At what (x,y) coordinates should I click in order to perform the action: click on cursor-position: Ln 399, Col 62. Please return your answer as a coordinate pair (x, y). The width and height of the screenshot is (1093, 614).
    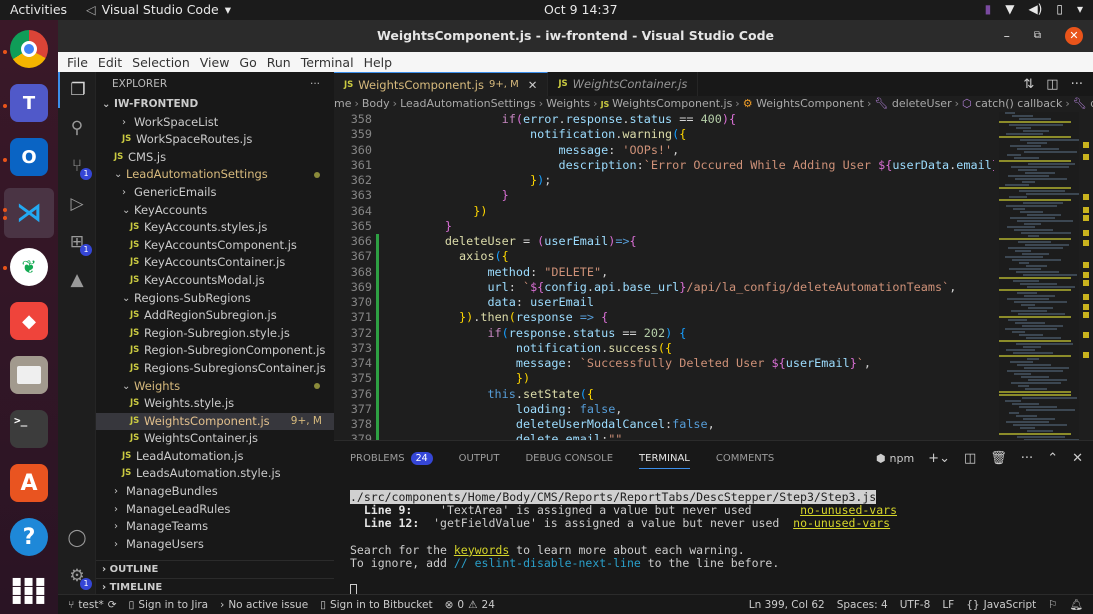
    Looking at the image, I should click on (787, 604).